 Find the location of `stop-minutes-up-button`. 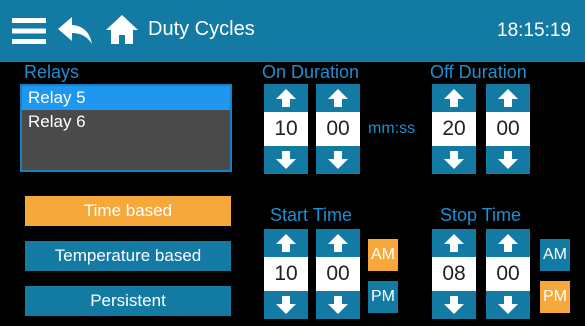

stop-minutes-up-button is located at coordinates (508, 243).